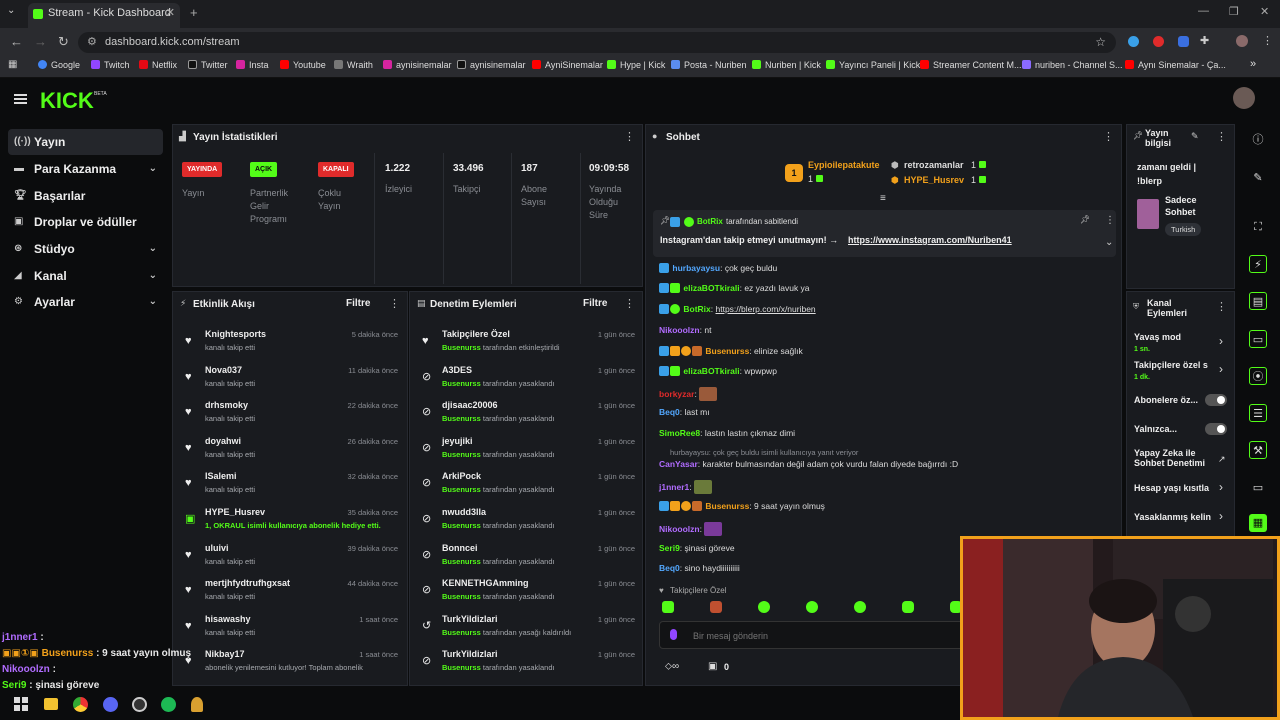 This screenshot has width=1280, height=720. What do you see at coordinates (1258, 227) in the screenshot?
I see `expand-icon: ⛶` at bounding box center [1258, 227].